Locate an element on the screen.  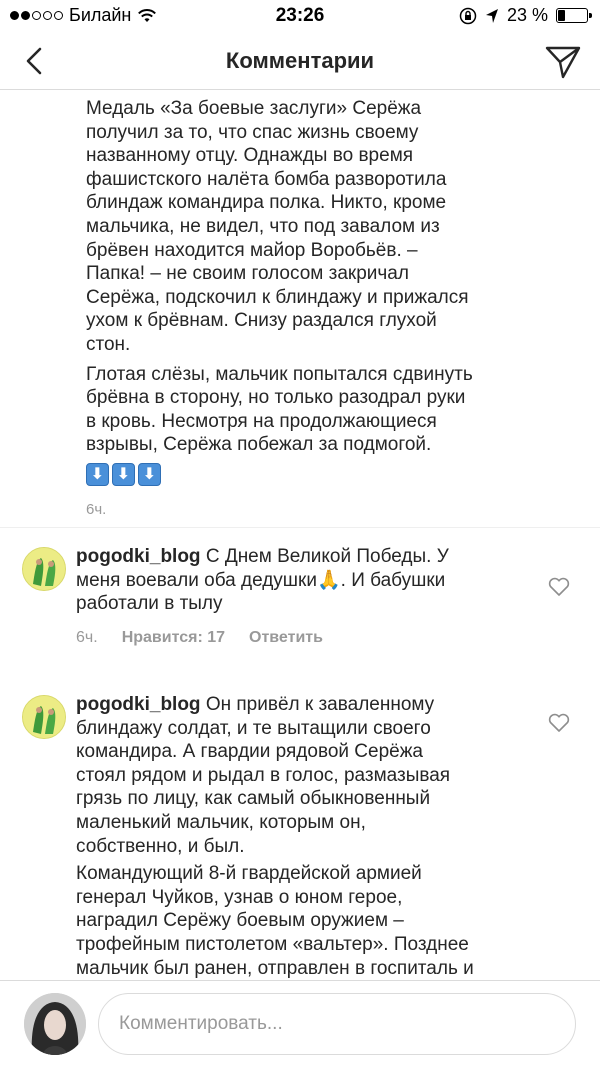
battery-percent: 23 % is located at coordinates (527, 15).